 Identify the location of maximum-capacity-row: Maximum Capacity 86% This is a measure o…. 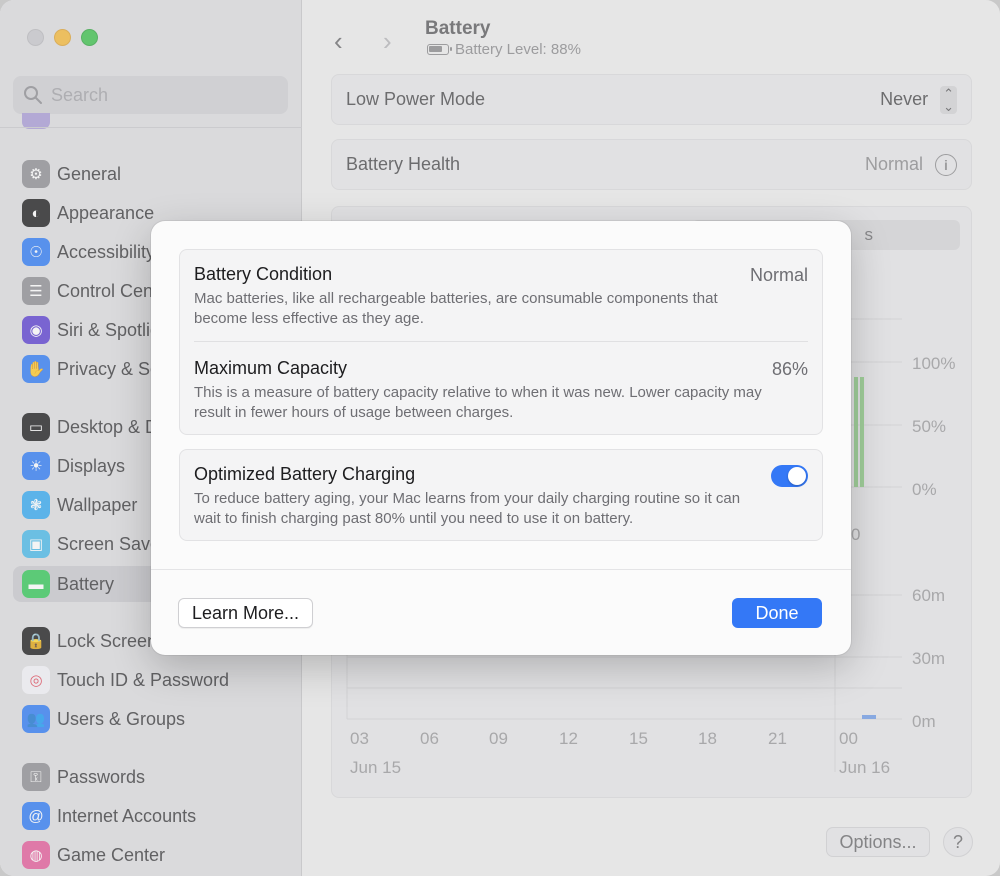
(501, 382).